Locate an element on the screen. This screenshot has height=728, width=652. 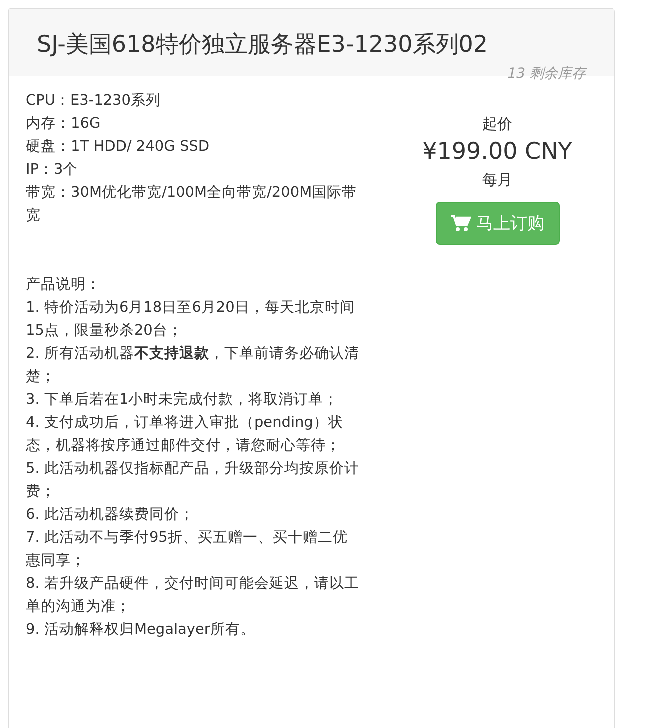
spec-text: 带宽：30M优化带宽/100M全向带宽/200M国际带宽 is located at coordinates (192, 205).